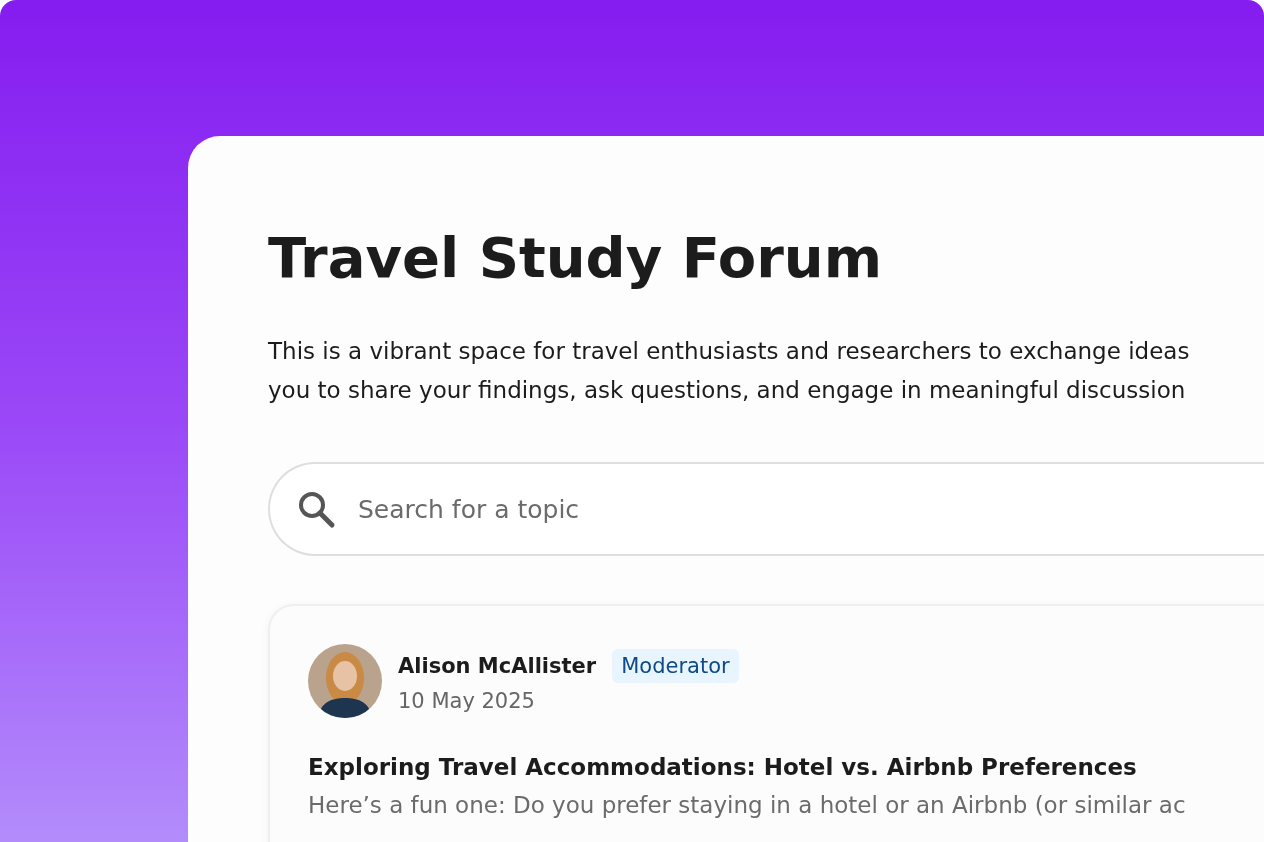 This screenshot has width=1264, height=842. Describe the element at coordinates (675, 666) in the screenshot. I see `role-badge: Moderator` at that location.